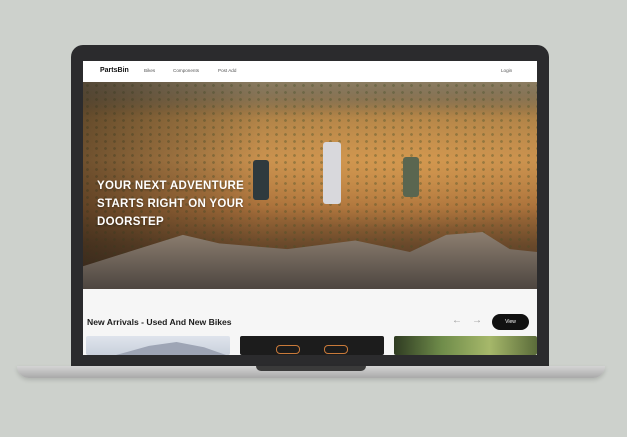  What do you see at coordinates (159, 322) in the screenshot?
I see `section-title: New Arrivals - Used And New Bikes` at bounding box center [159, 322].